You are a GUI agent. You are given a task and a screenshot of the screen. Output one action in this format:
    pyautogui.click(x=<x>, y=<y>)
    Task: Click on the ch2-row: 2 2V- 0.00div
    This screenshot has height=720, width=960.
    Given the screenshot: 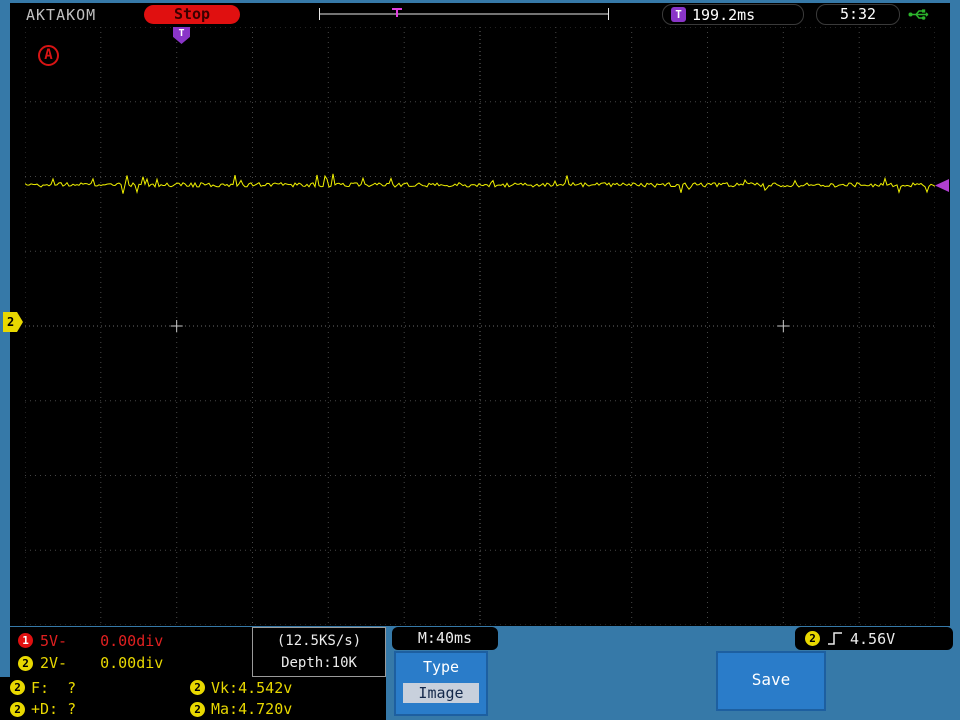 What is the action you would take?
    pyautogui.click(x=131, y=663)
    